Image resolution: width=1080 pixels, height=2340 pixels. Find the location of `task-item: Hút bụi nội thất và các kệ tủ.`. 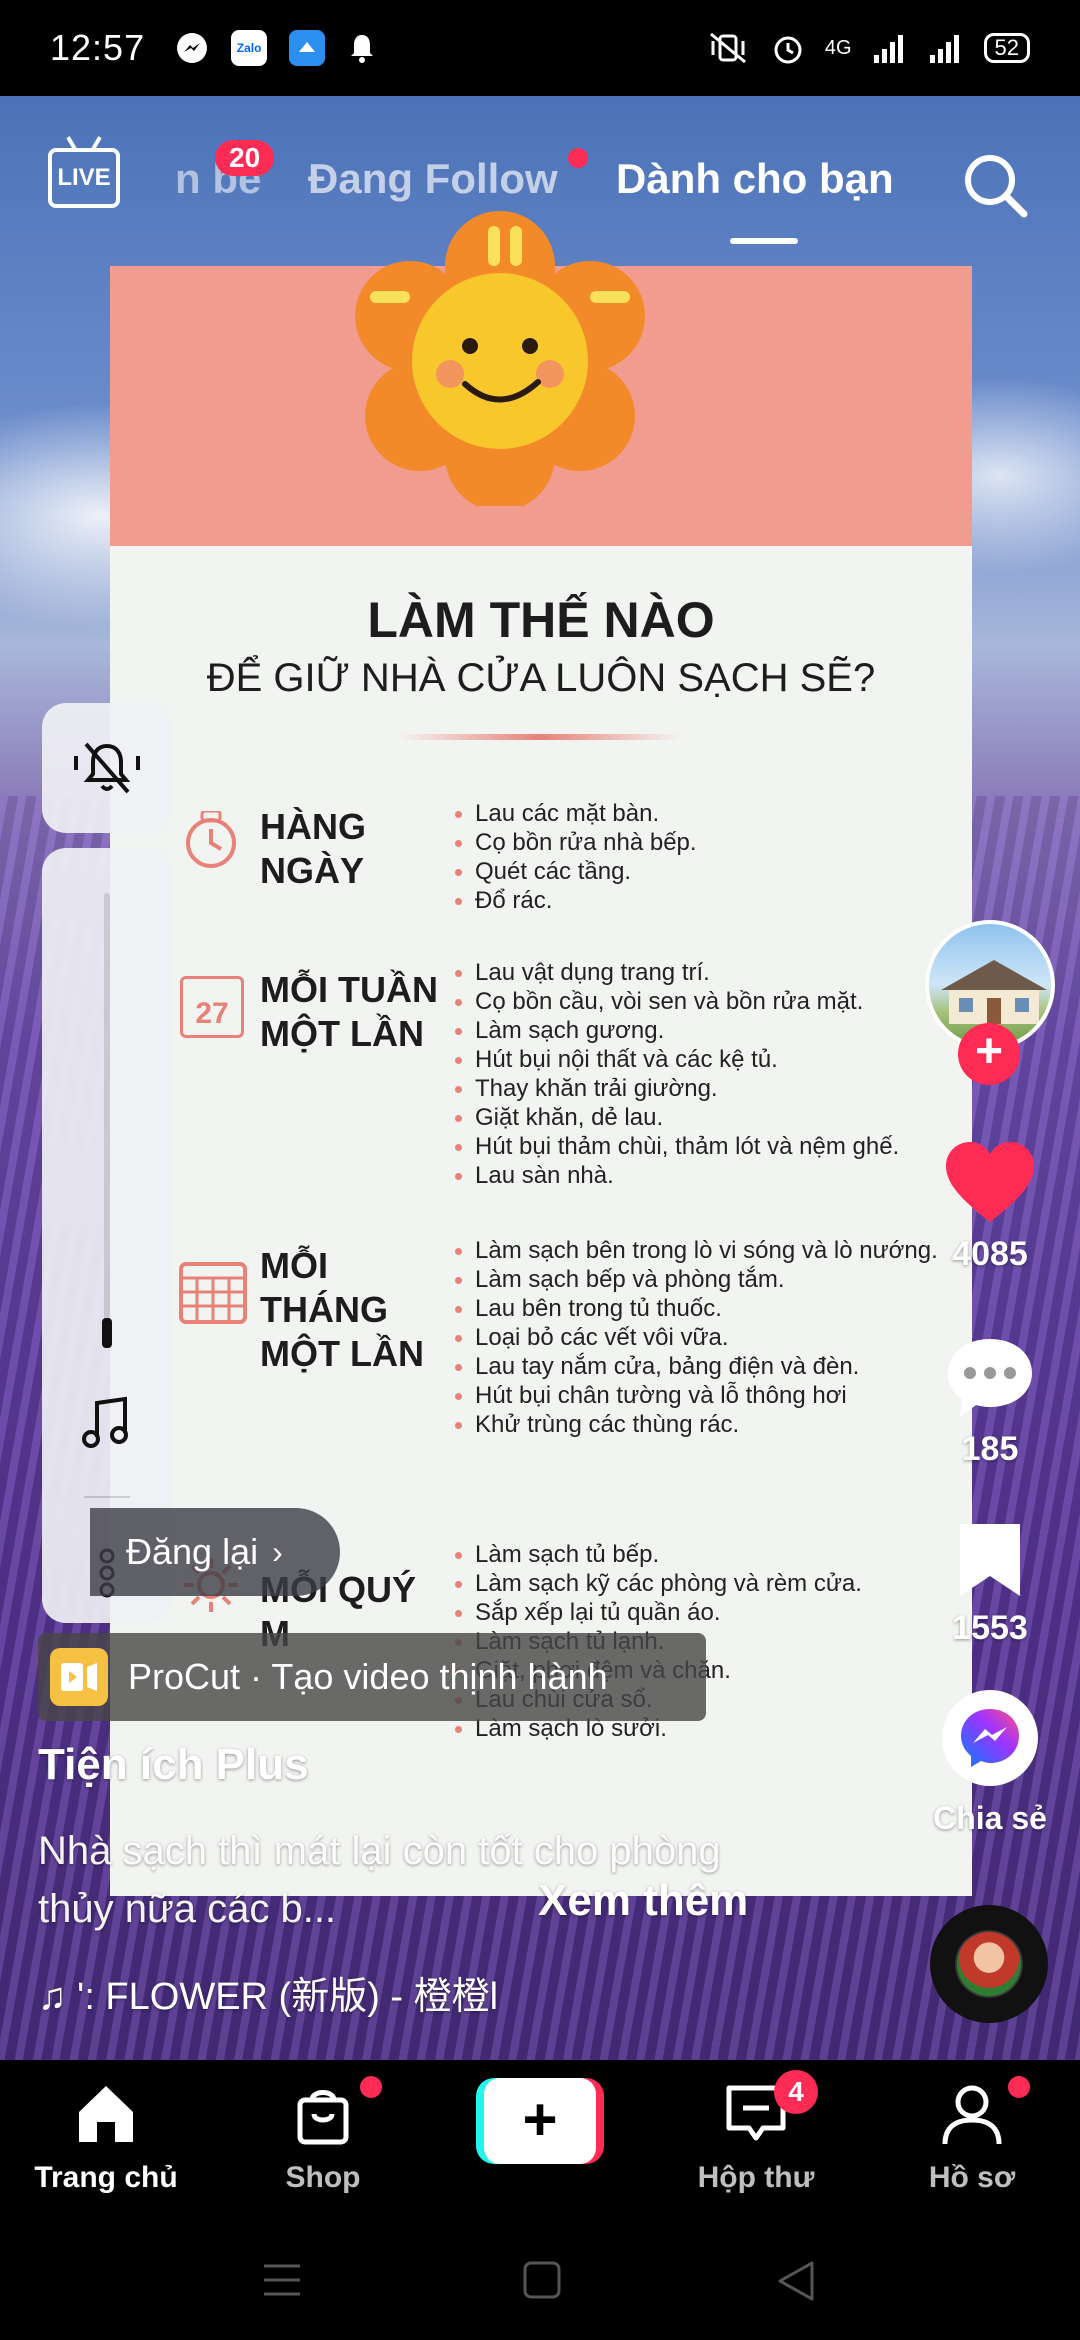

task-item: Hút bụi nội thất và các kệ tủ. is located at coordinates (677, 1059).